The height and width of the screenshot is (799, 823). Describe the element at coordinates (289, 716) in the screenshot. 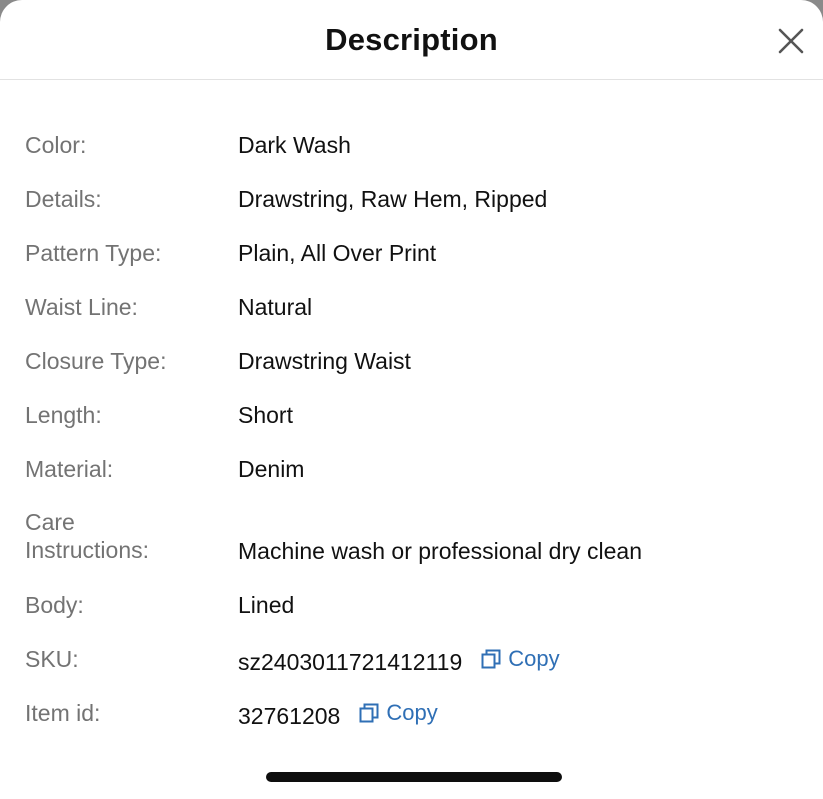

I see `item-id-value: 32761208` at that location.